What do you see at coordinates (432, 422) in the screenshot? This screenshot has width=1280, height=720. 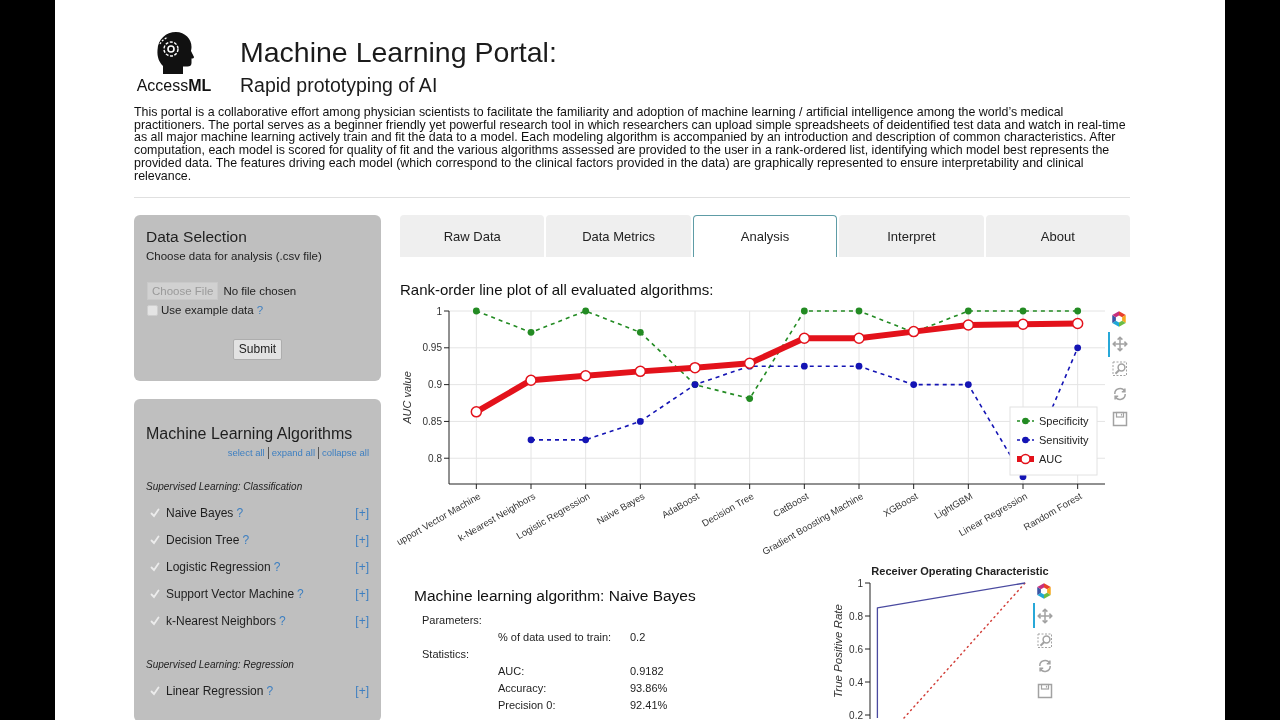 I see `tick-label: 0.85` at bounding box center [432, 422].